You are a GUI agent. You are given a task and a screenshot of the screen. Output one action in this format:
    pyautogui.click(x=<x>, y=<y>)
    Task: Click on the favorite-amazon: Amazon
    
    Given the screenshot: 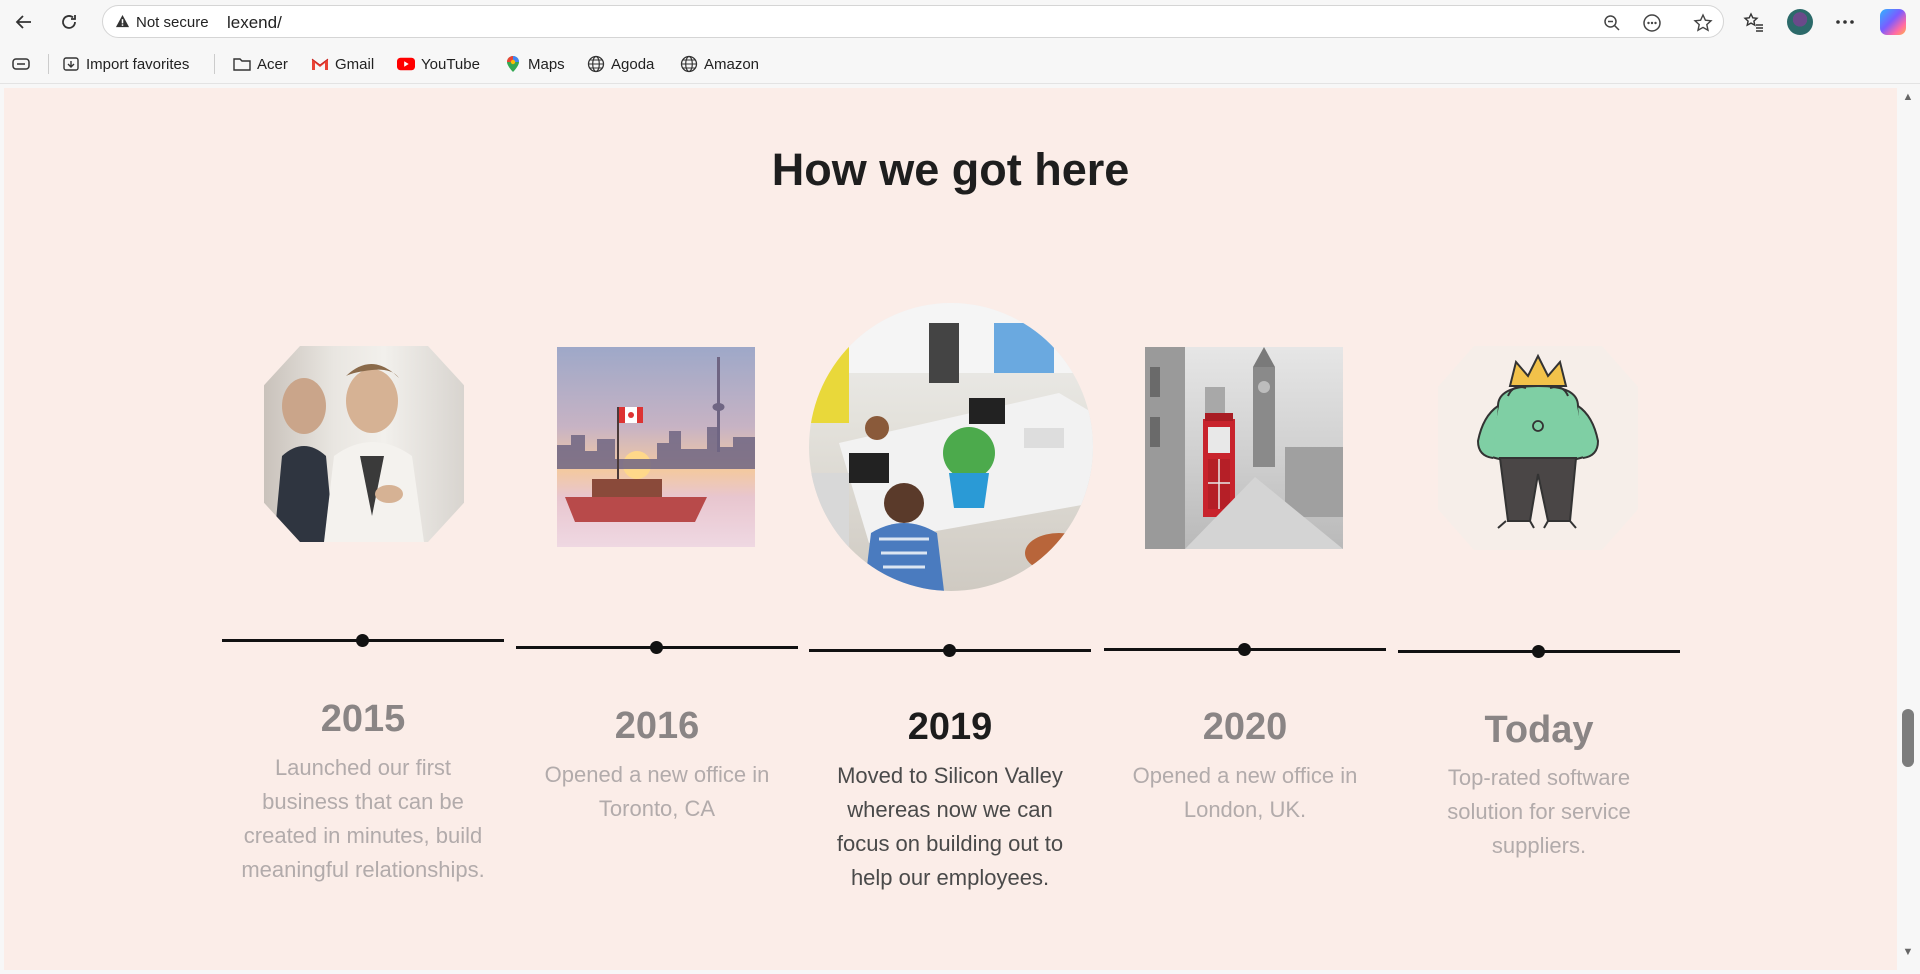 What is the action you would take?
    pyautogui.click(x=719, y=64)
    